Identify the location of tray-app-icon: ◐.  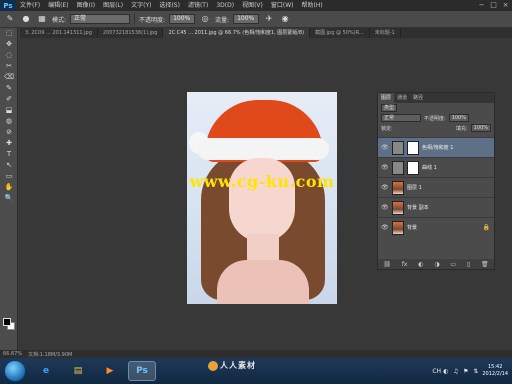
(445, 371).